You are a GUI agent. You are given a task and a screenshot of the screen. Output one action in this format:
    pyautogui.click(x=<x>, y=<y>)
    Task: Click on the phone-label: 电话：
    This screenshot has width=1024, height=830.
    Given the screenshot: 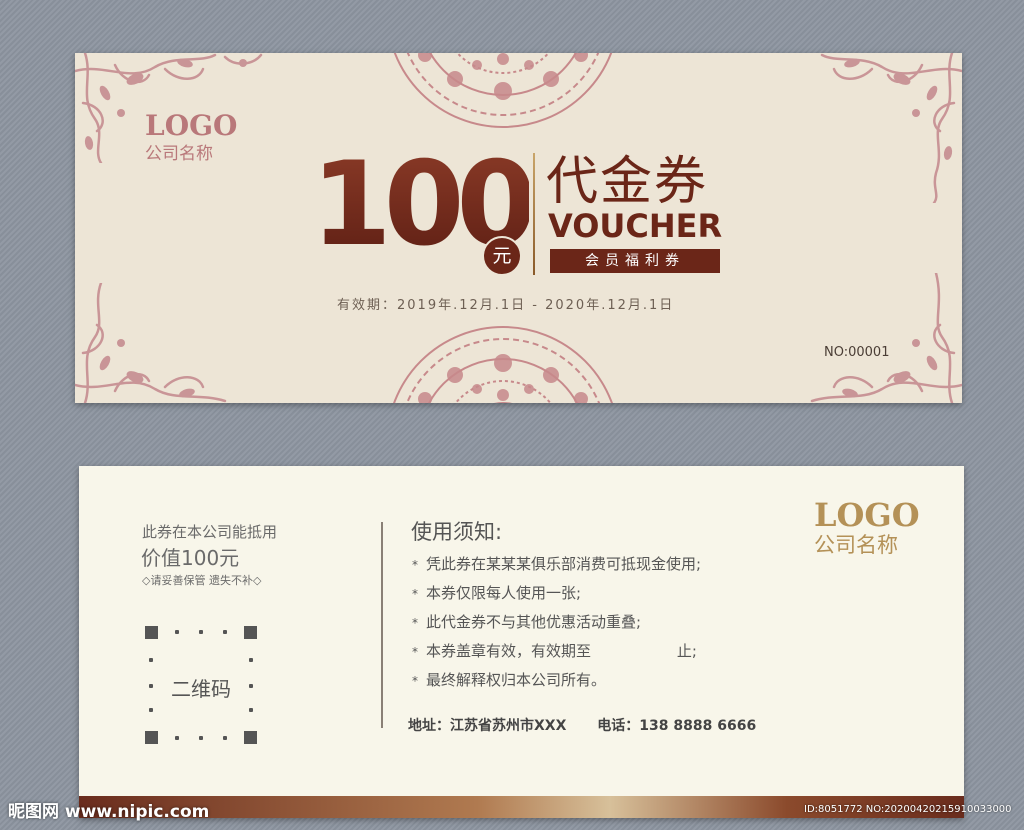 What is the action you would take?
    pyautogui.click(x=618, y=726)
    